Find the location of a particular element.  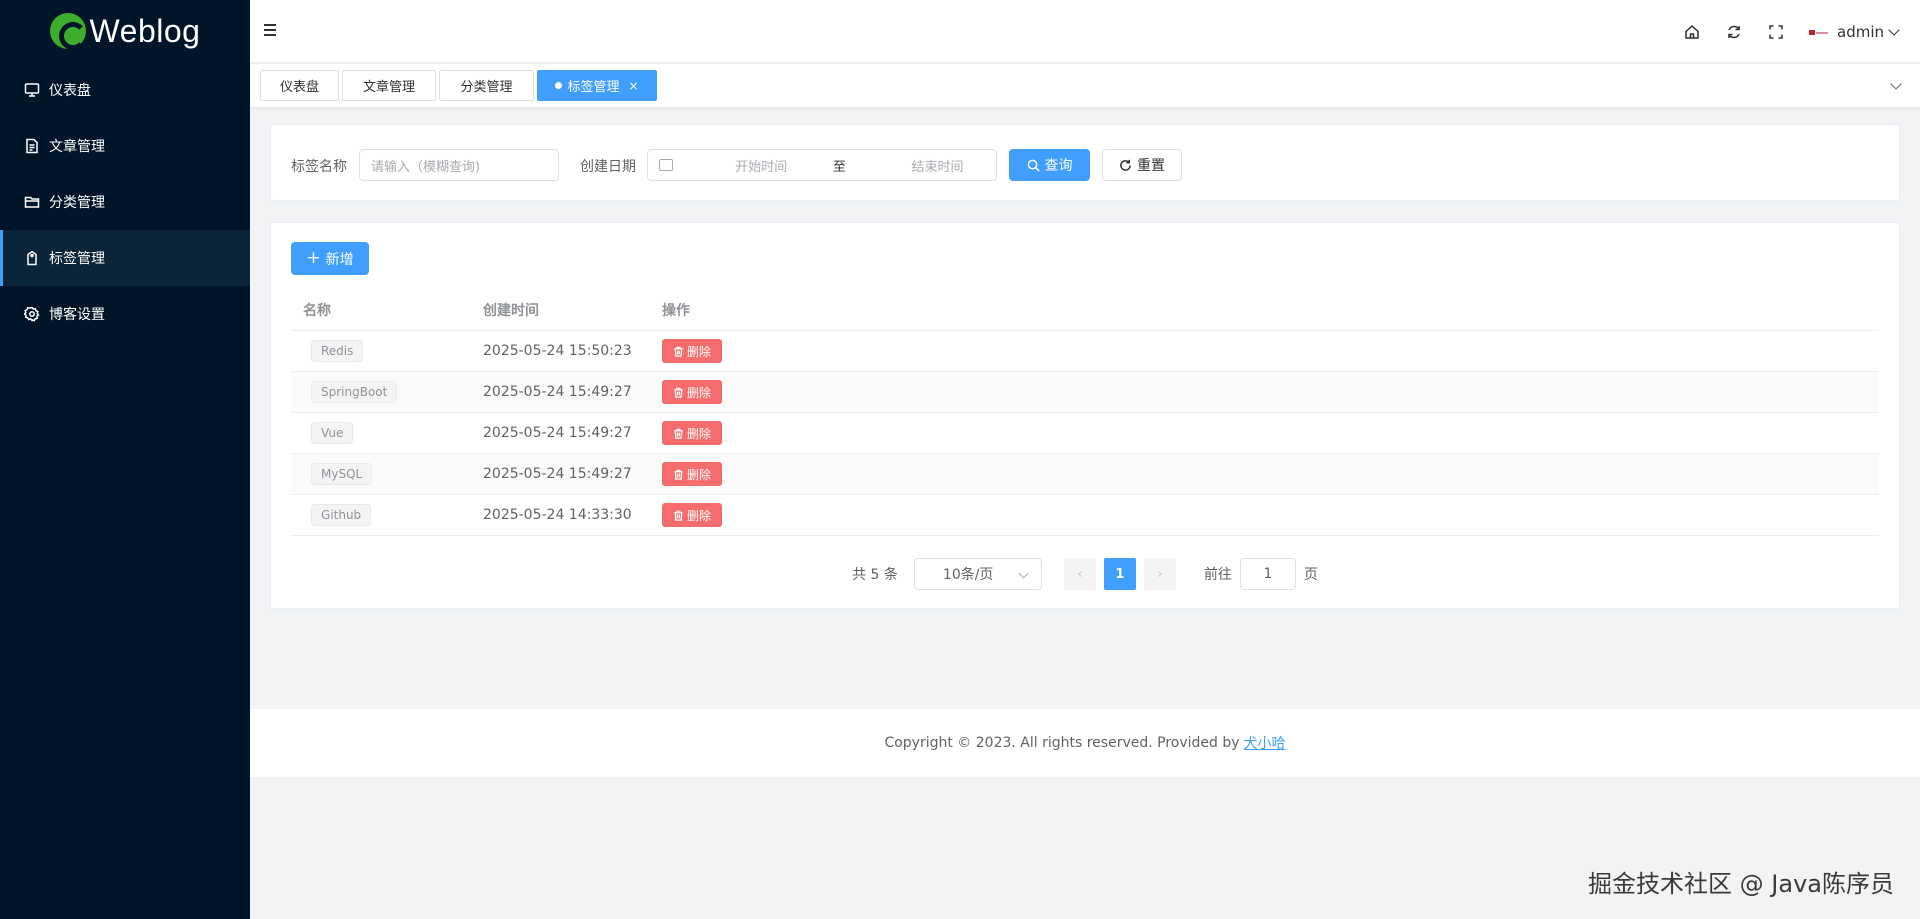

active-dot-icon is located at coordinates (559, 85).